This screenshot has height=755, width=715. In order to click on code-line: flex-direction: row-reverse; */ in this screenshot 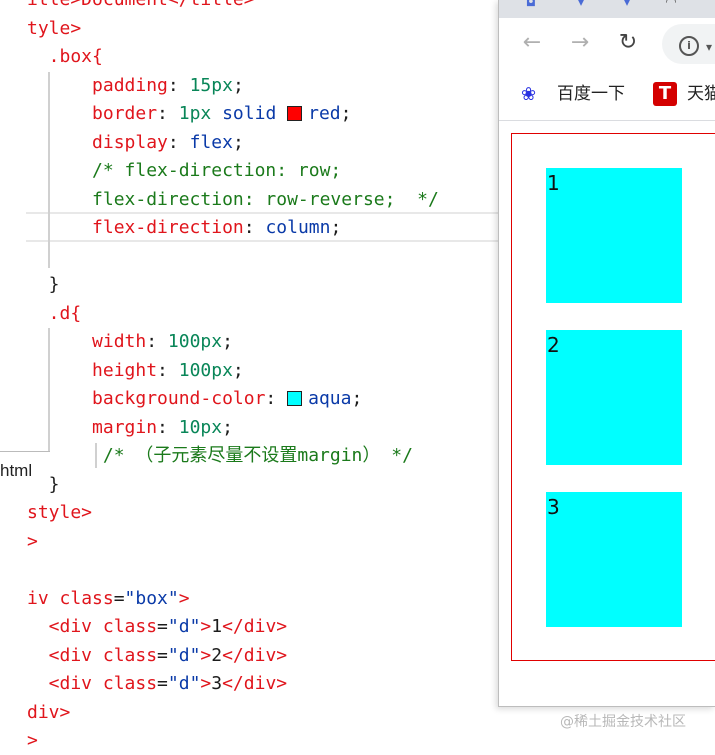, I will do `click(233, 200)`.